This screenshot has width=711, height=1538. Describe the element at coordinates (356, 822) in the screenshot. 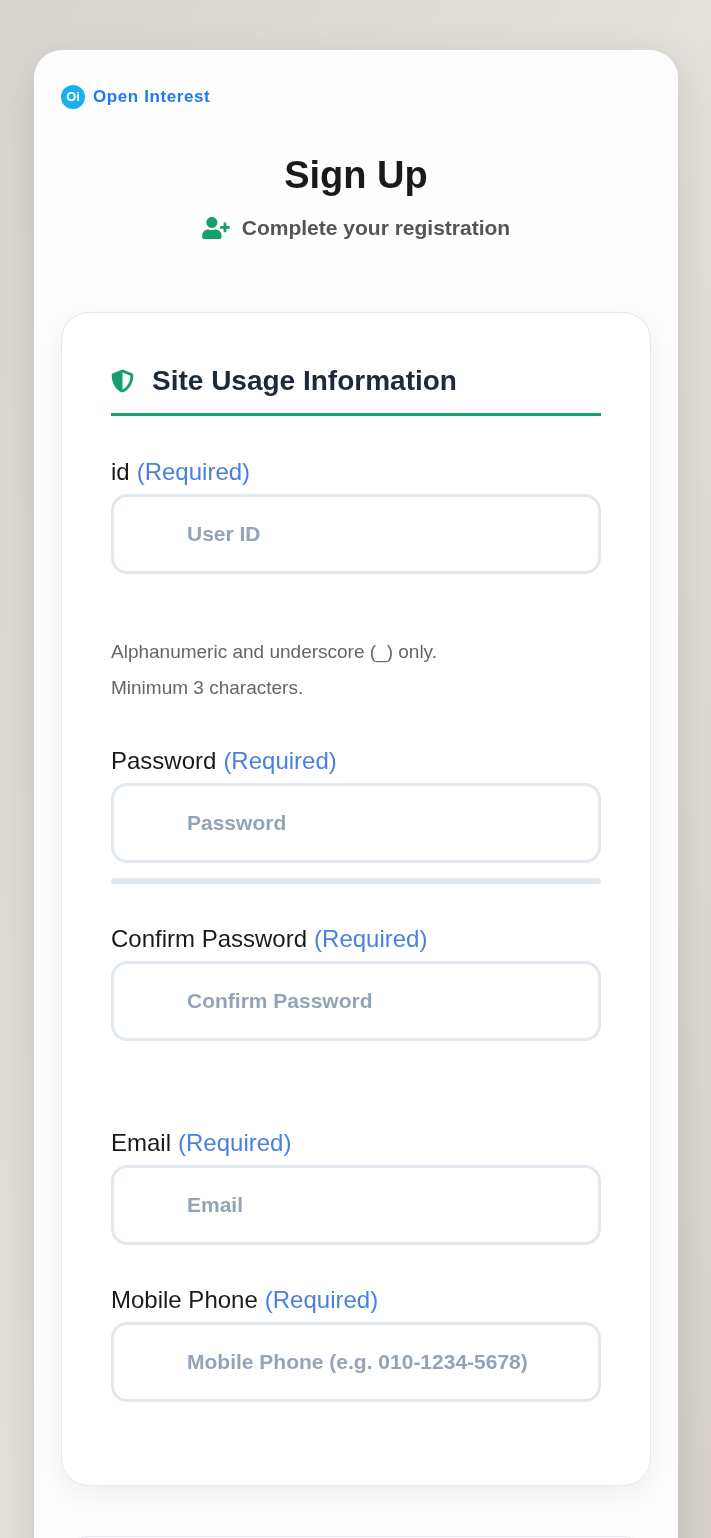

I see `input-field: Password` at that location.